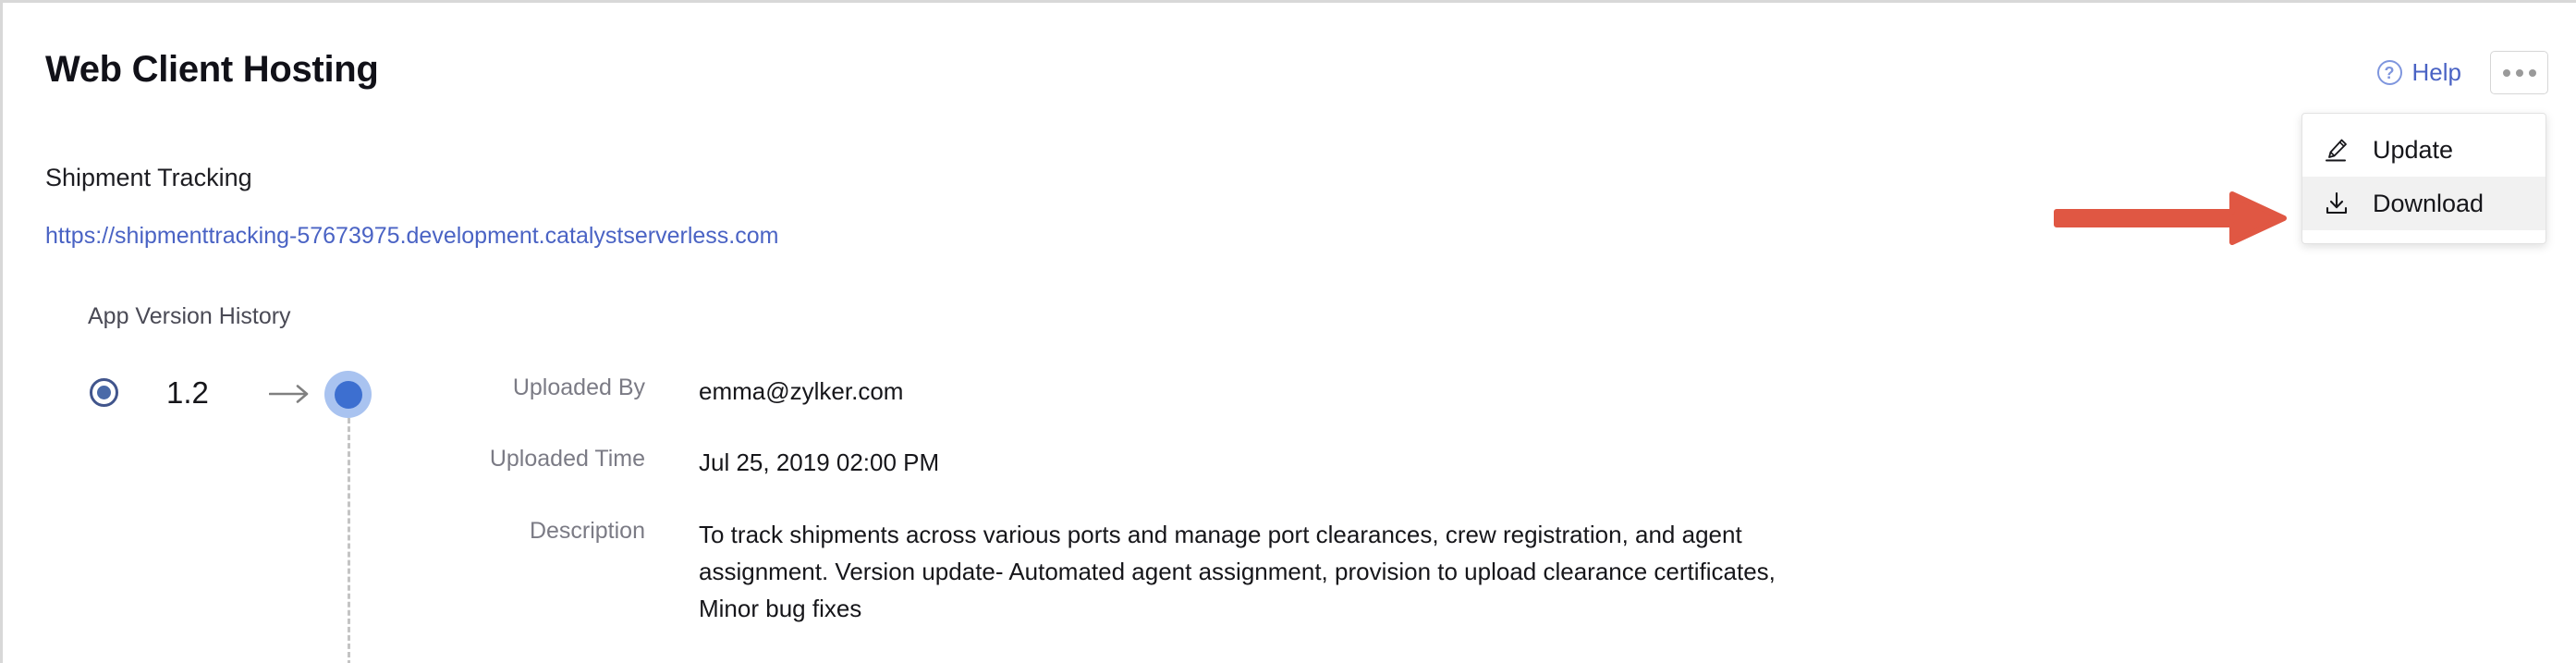  I want to click on question-circle-icon: ?, so click(2389, 72).